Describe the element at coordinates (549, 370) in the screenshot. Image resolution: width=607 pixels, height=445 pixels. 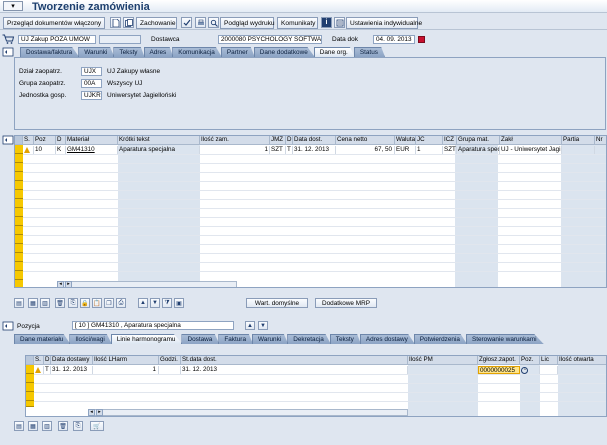
I see `sched-cell-lic` at that location.